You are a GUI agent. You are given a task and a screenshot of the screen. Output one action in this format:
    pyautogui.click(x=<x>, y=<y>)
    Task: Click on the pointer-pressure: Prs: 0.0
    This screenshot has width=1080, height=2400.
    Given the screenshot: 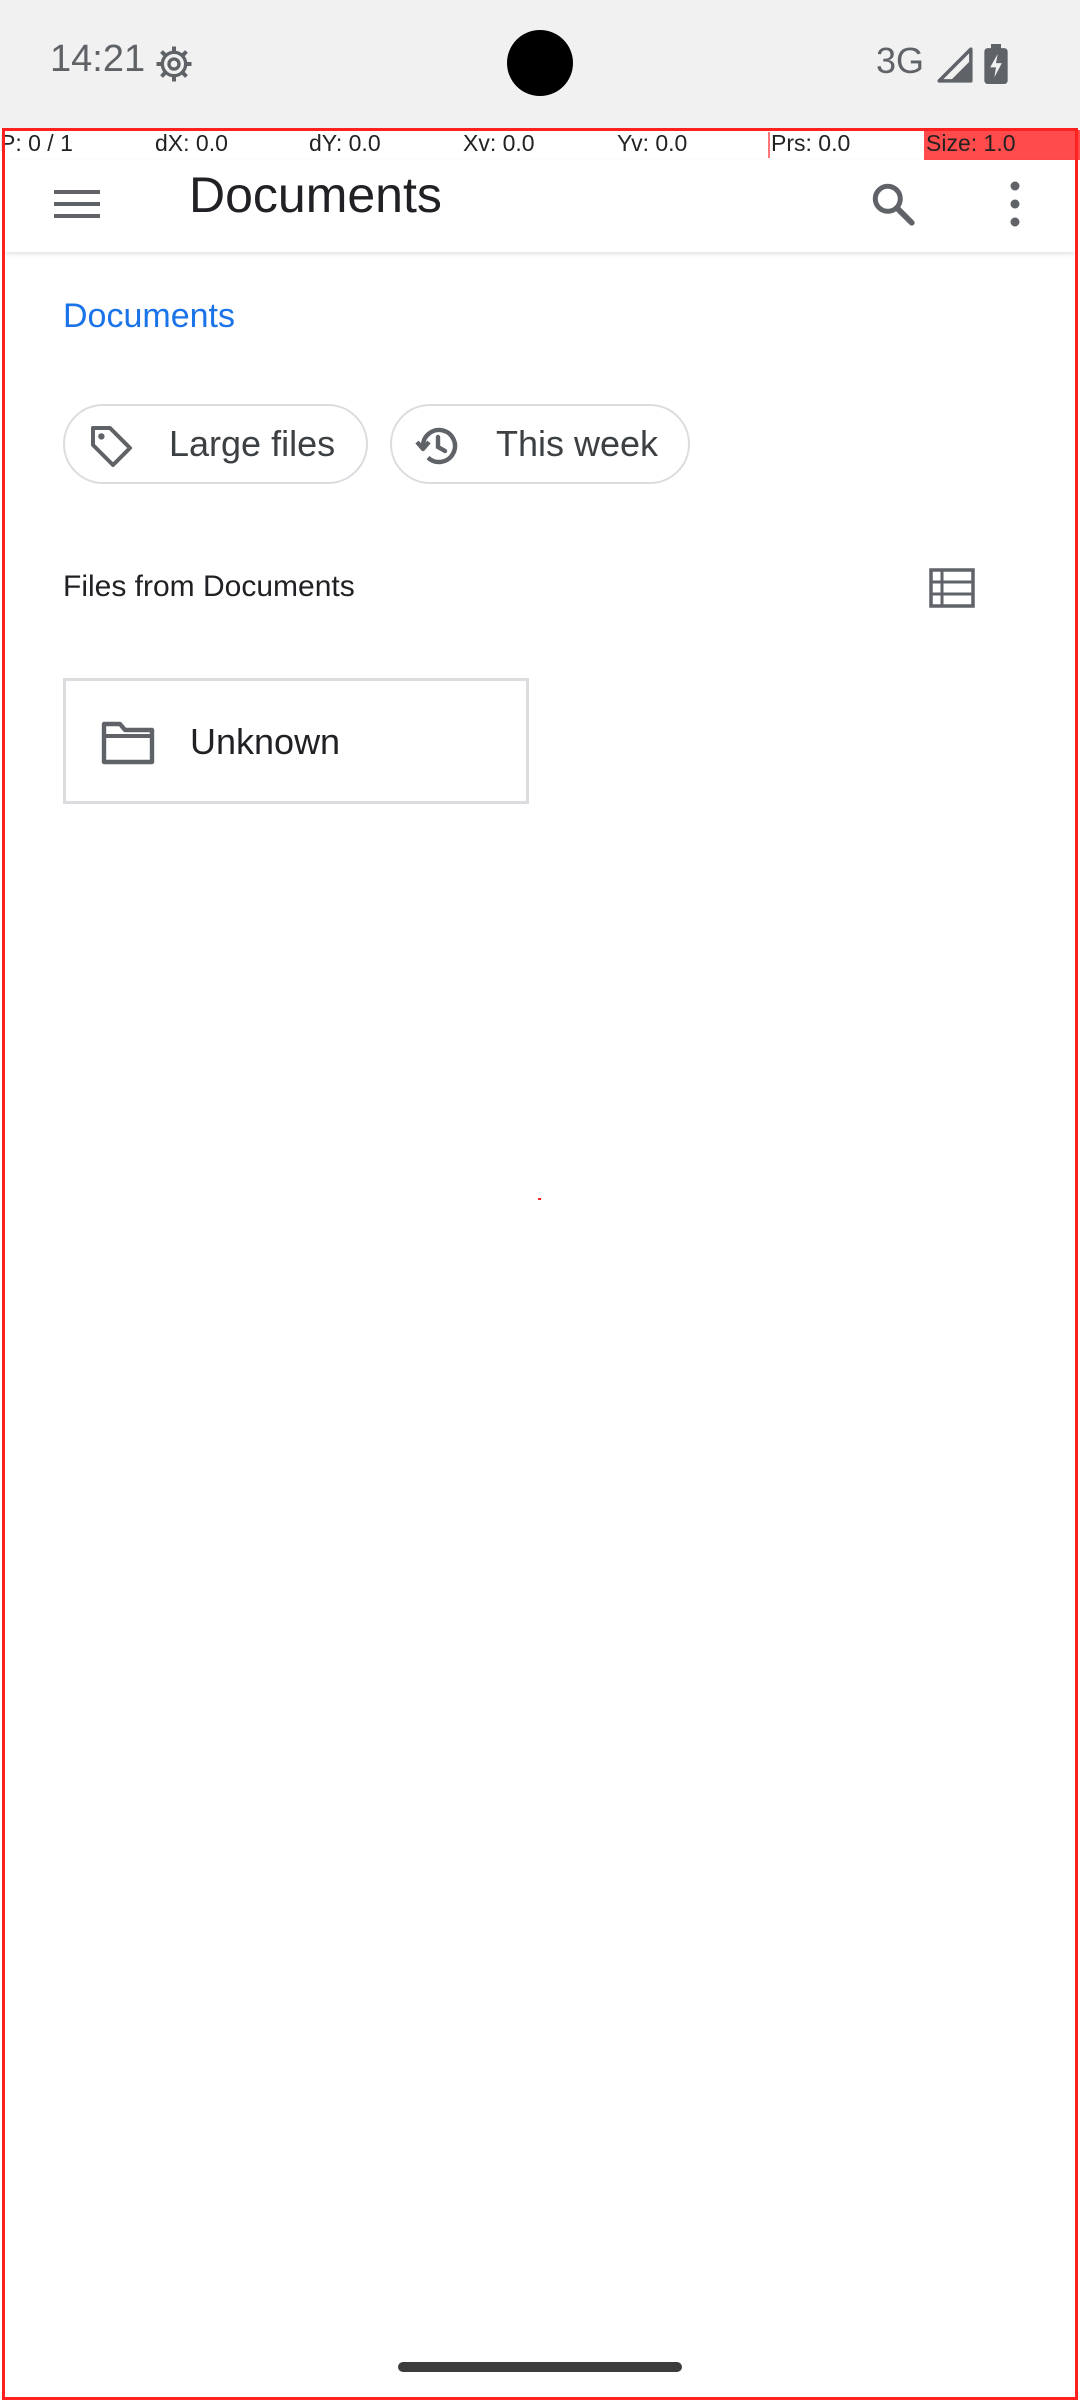 What is the action you would take?
    pyautogui.click(x=811, y=143)
    